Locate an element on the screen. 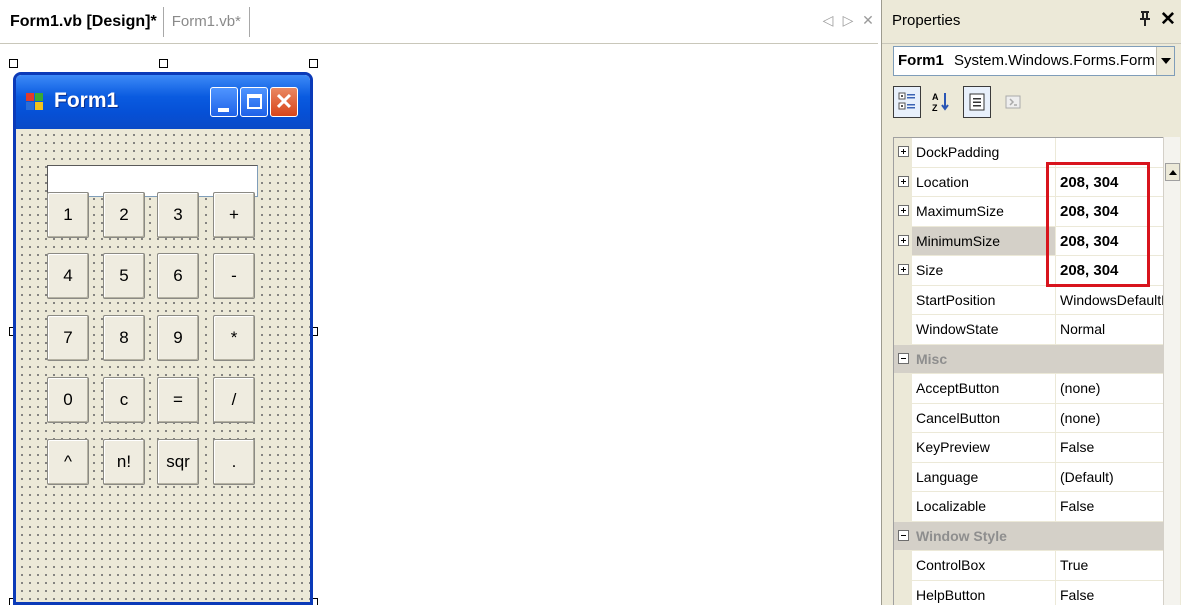 Image resolution: width=1181 pixels, height=605 pixels. categorized-button is located at coordinates (907, 102).